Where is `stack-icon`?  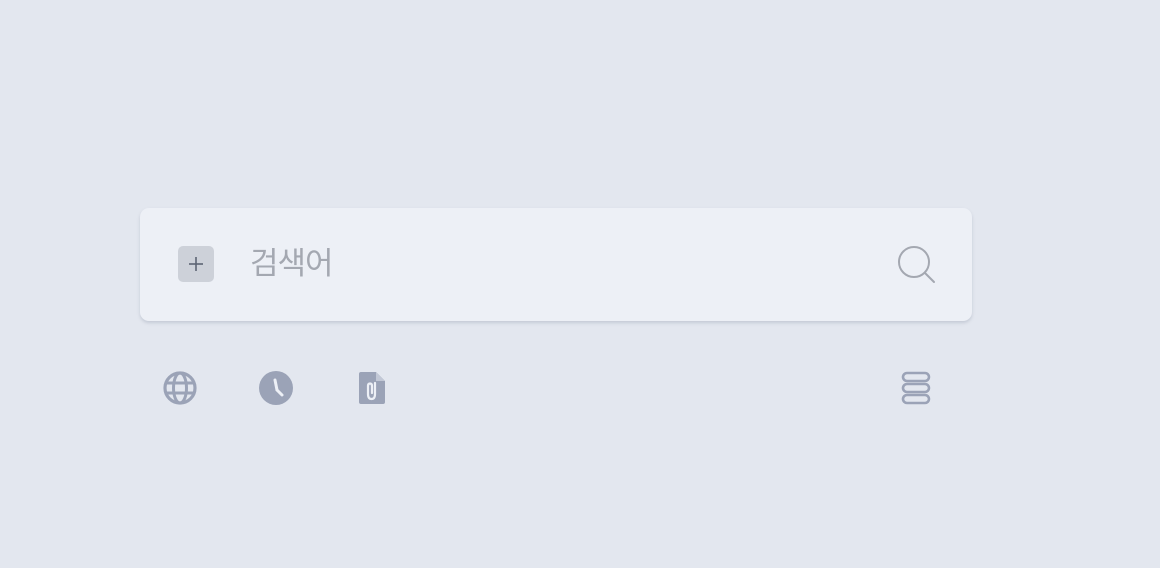
stack-icon is located at coordinates (916, 388).